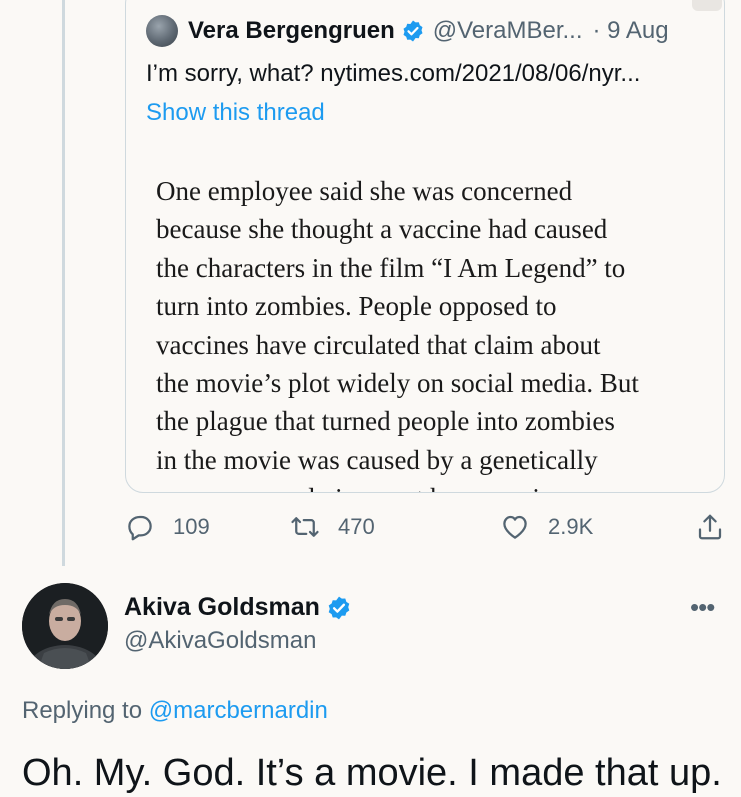 This screenshot has height=797, width=741. Describe the element at coordinates (377, 459) in the screenshot. I see `article-line: in the movie was caused by a genetically` at that location.